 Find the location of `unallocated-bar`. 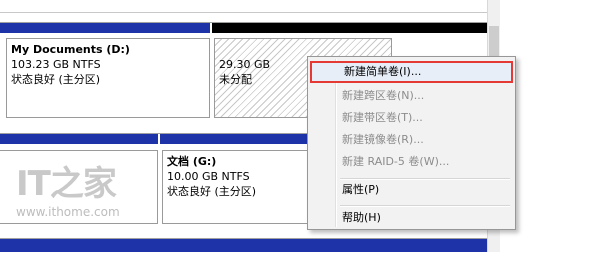

unallocated-bar is located at coordinates (349, 28).